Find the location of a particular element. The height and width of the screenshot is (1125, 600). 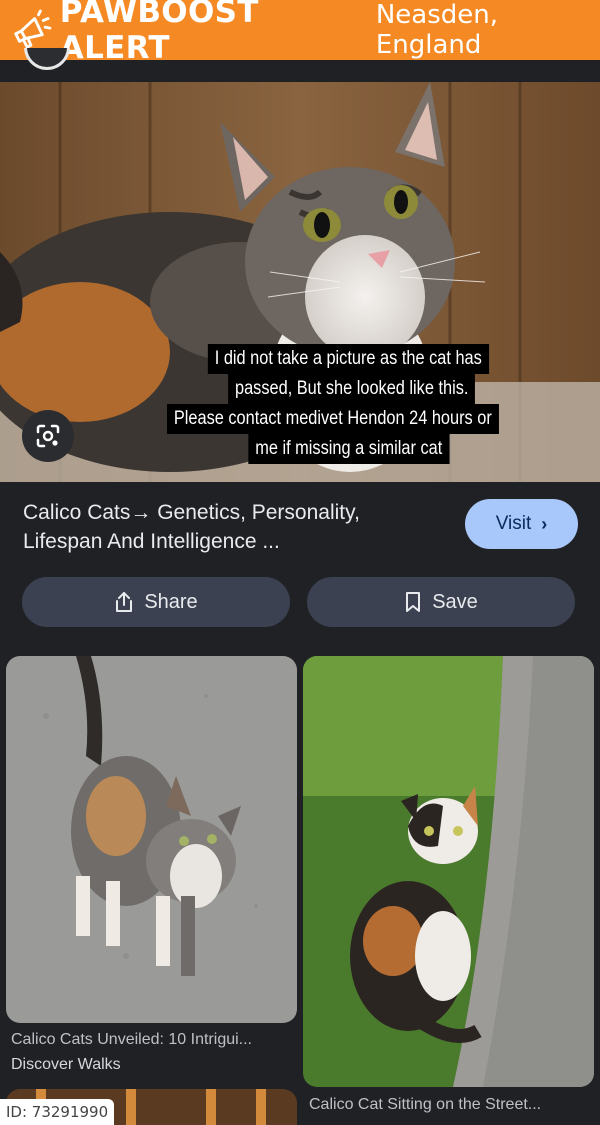

chevron-right-icon: › is located at coordinates (544, 523).